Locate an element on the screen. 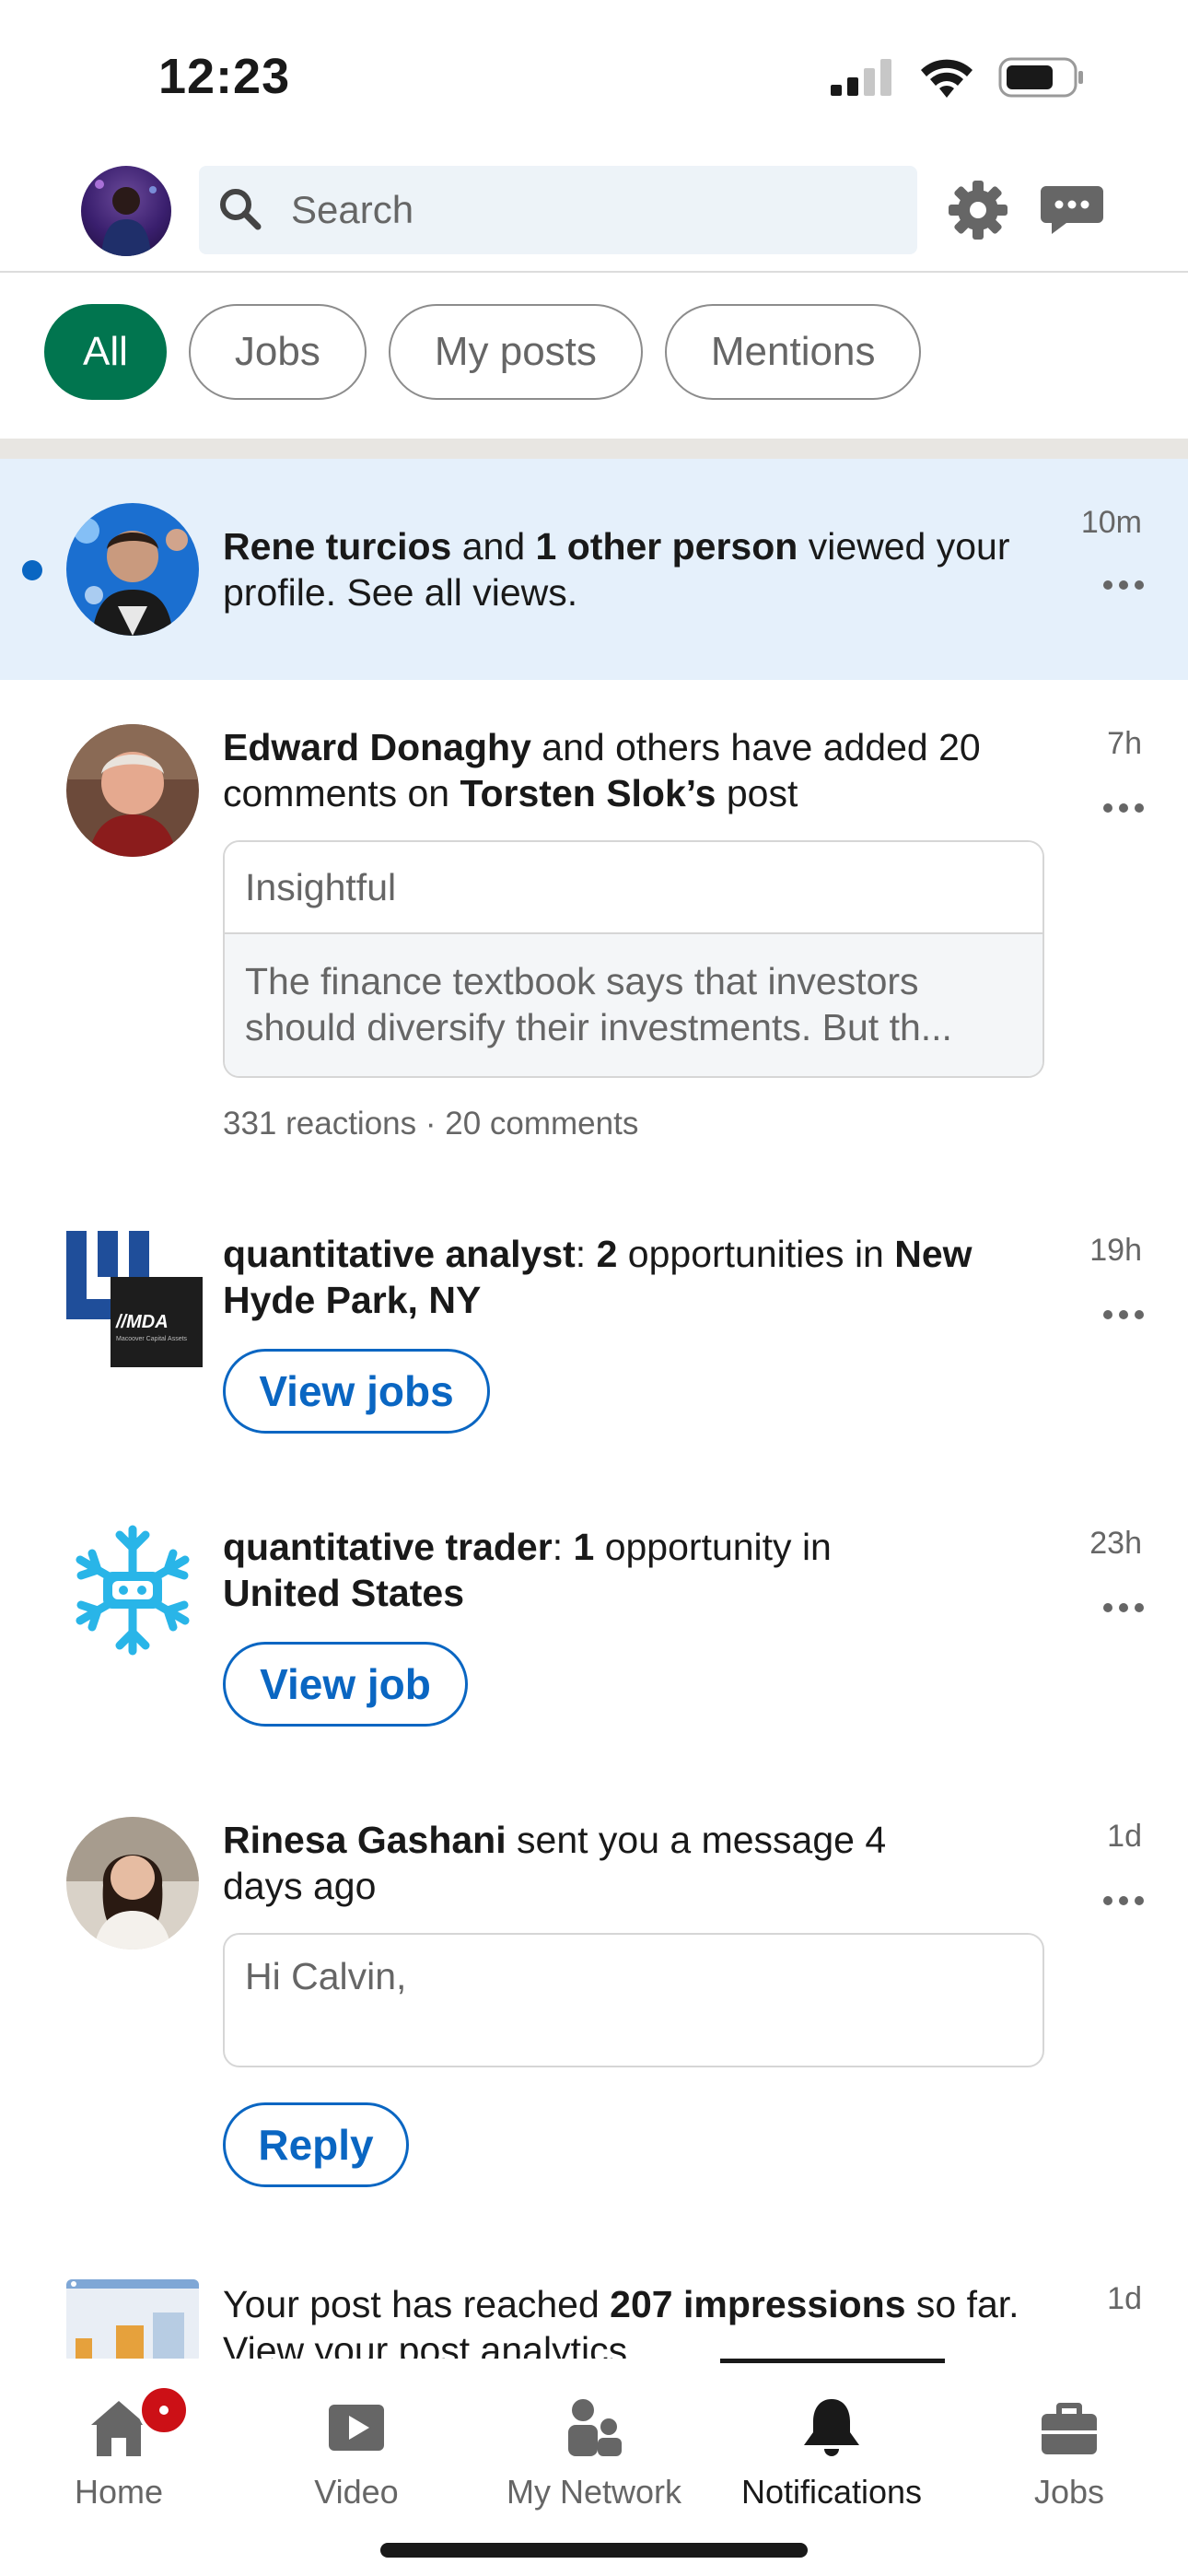 The width and height of the screenshot is (1188, 2576). status-icons is located at coordinates (958, 77).